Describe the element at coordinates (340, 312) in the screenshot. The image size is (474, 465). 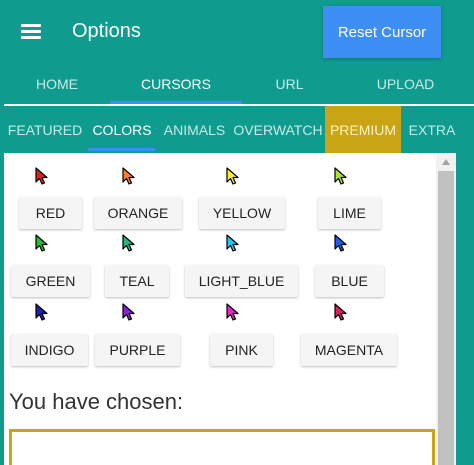
I see `magenta-cursor-icon` at that location.